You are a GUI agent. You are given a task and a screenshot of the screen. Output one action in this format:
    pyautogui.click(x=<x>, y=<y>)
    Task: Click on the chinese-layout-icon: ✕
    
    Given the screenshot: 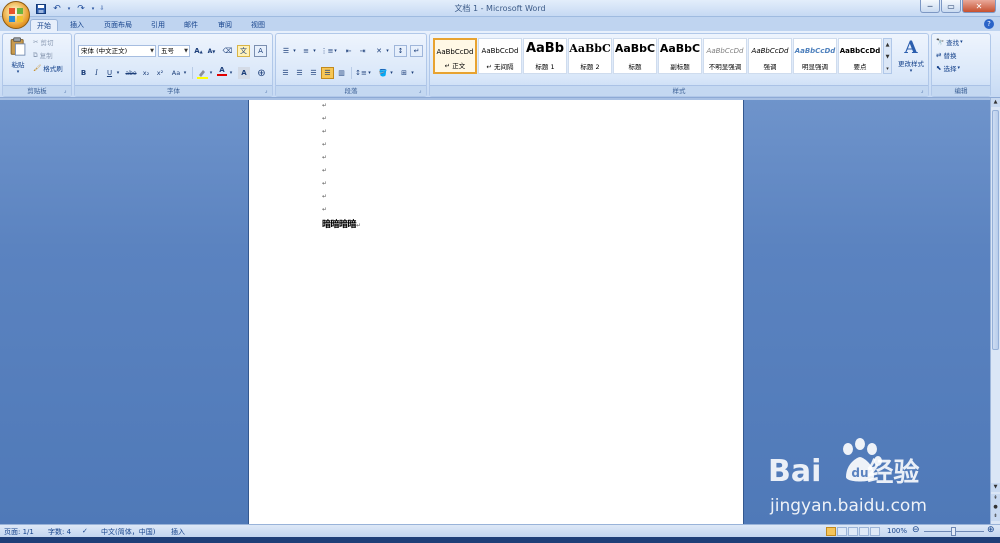 What is the action you would take?
    pyautogui.click(x=379, y=51)
    